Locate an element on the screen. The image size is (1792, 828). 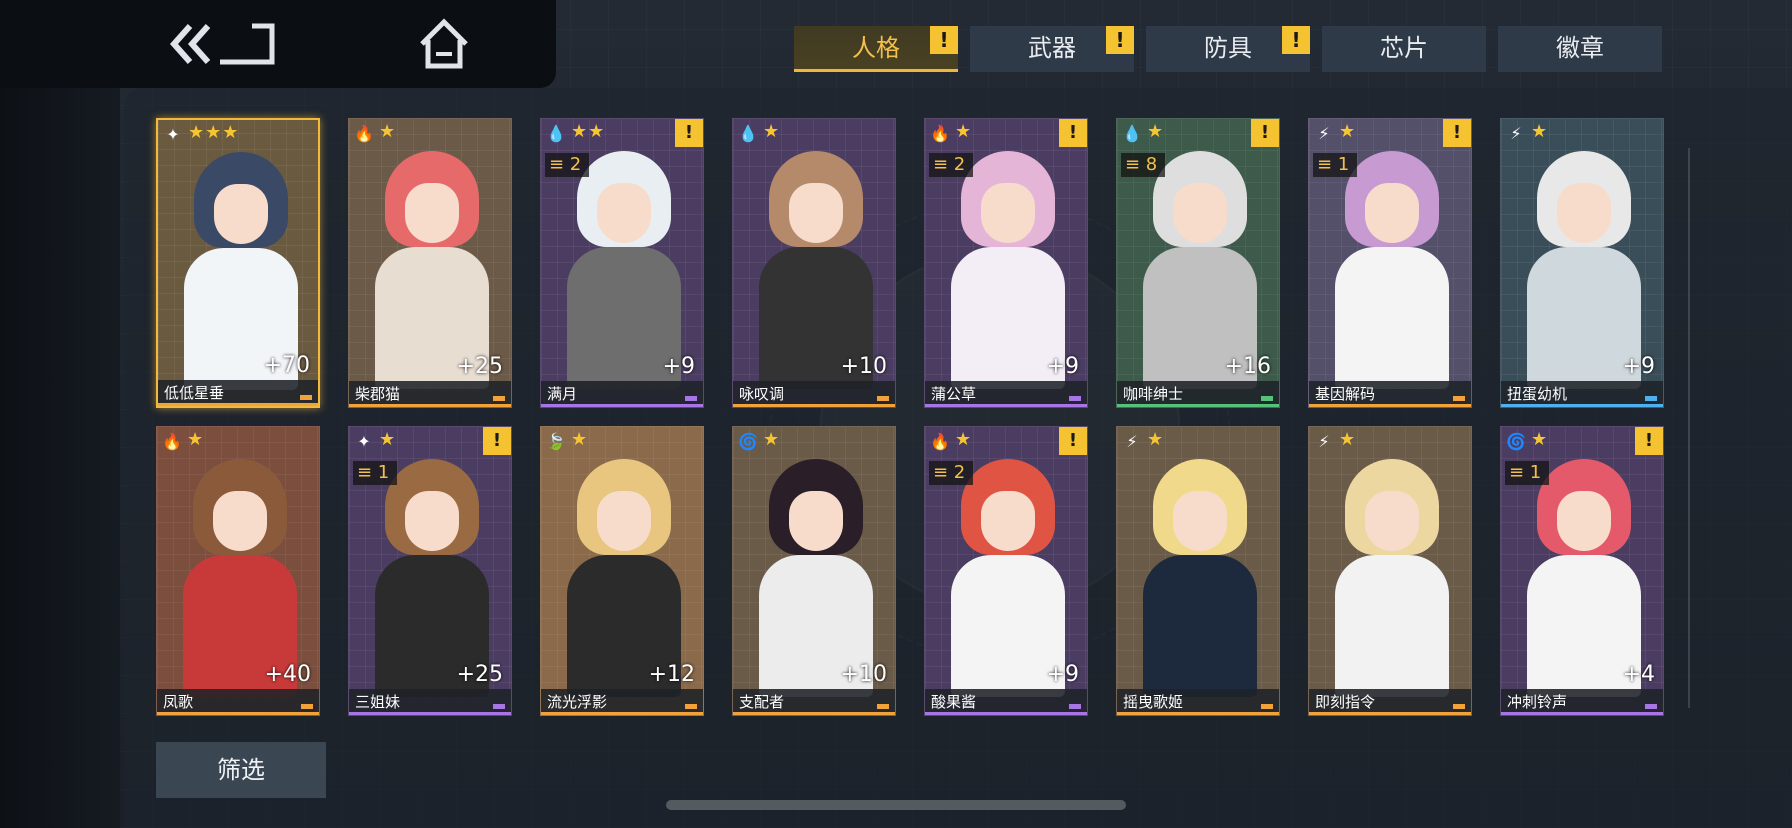
persona-card: ✦ ★★★ +70 低低星垂 is located at coordinates (238, 263).